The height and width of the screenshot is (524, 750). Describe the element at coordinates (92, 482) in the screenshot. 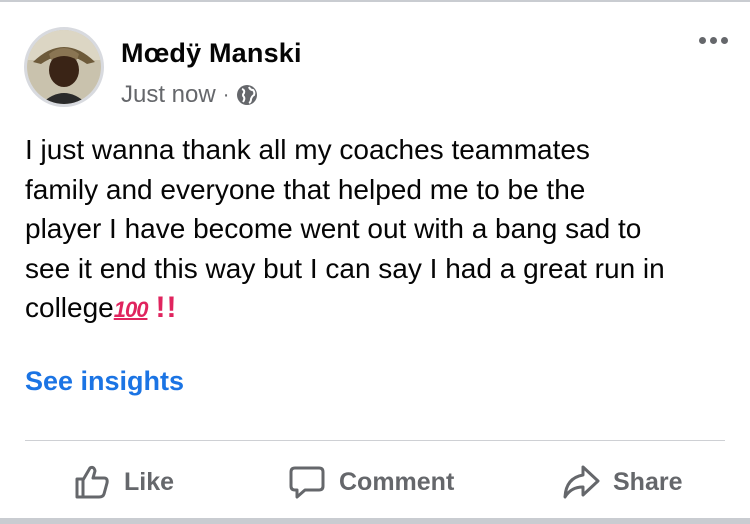

I see `thumbs-up-icon` at that location.